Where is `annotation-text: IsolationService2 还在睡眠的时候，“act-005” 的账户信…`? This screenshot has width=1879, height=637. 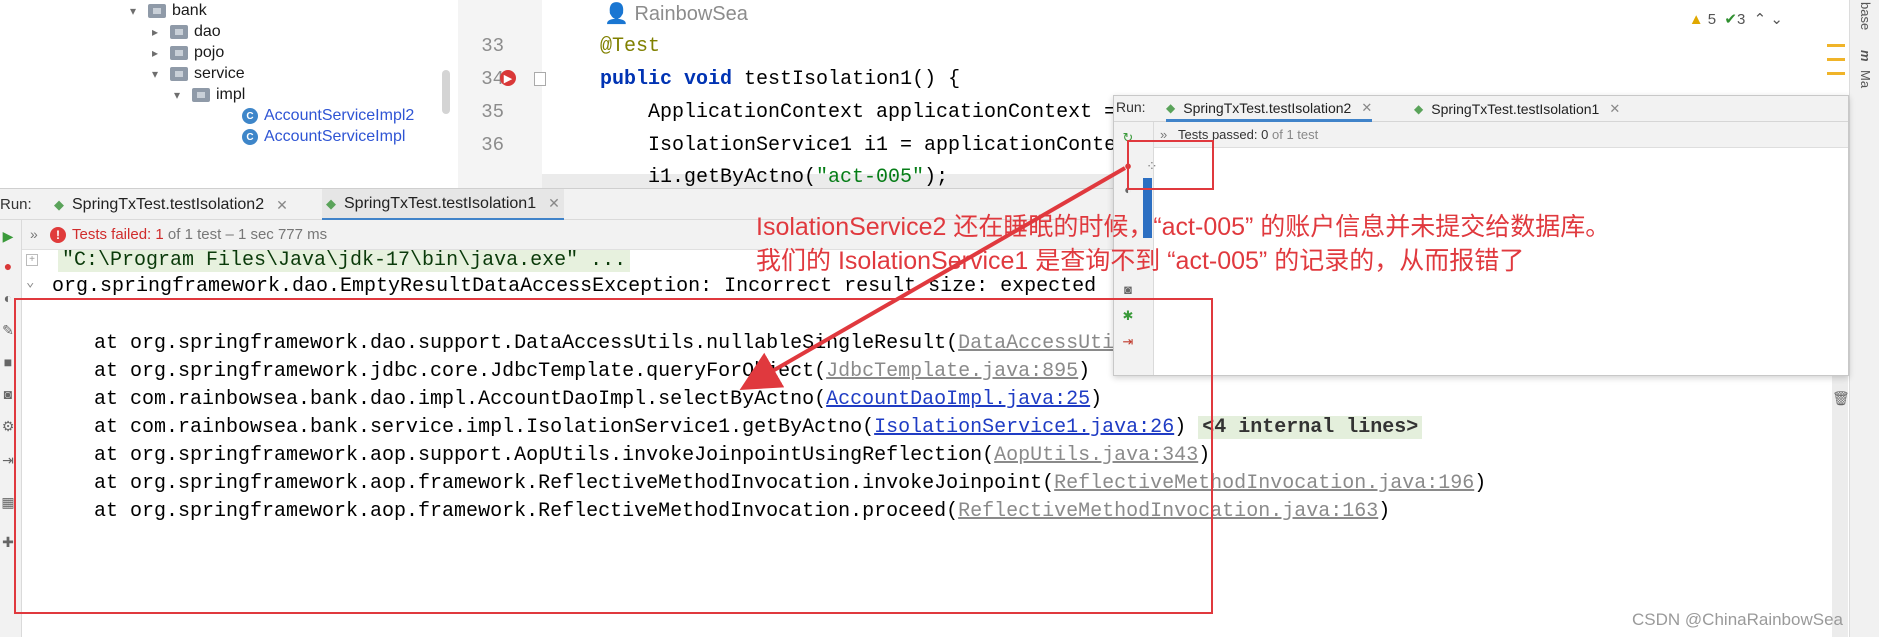 annotation-text: IsolationService2 还在睡眠的时候，“act-005” 的账户信… is located at coordinates (1183, 244).